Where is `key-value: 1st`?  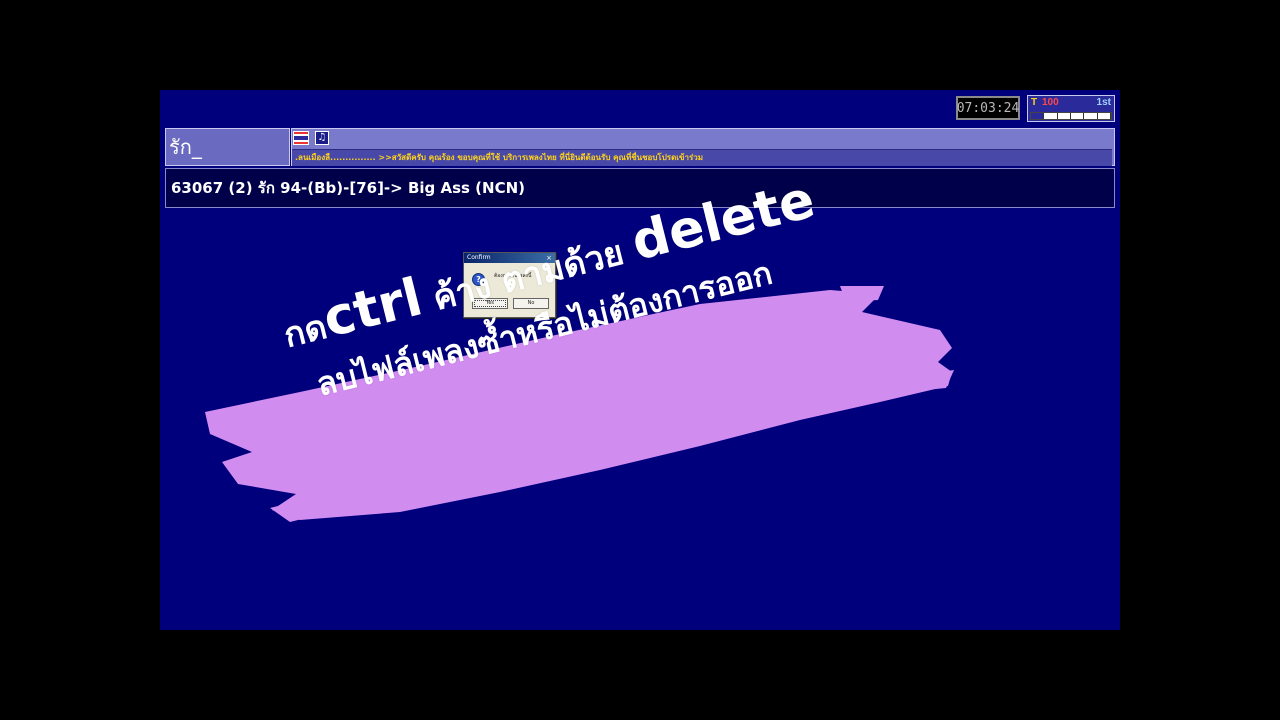
key-value: 1st is located at coordinates (1103, 102).